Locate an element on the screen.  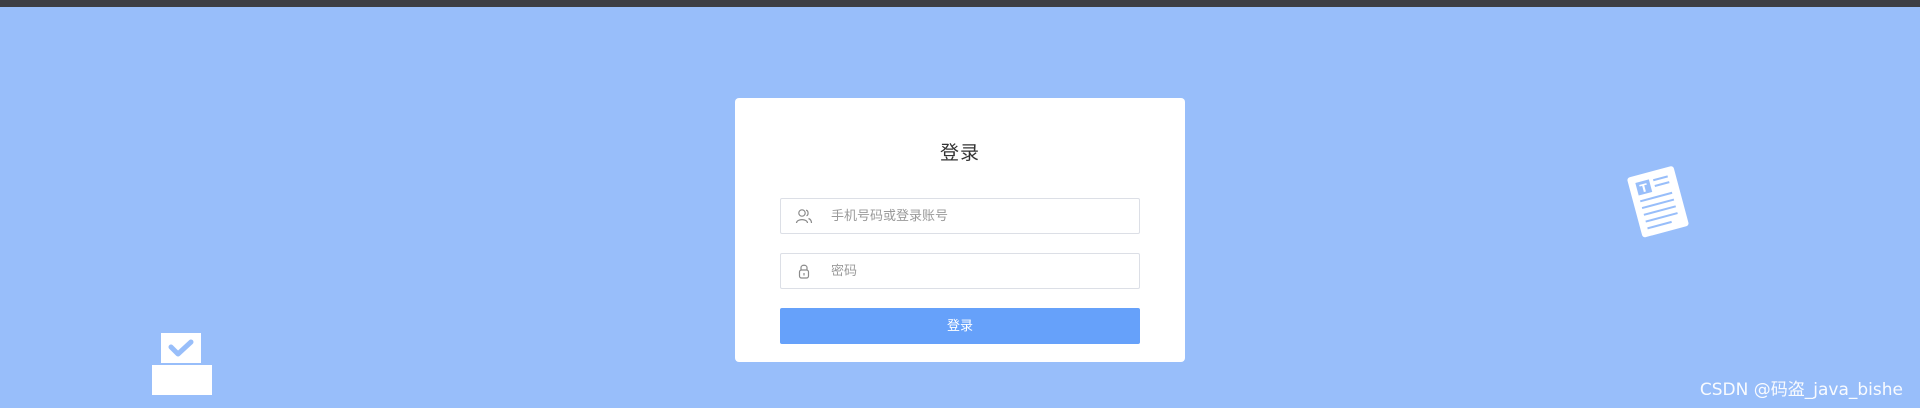
user-icon is located at coordinates (804, 216).